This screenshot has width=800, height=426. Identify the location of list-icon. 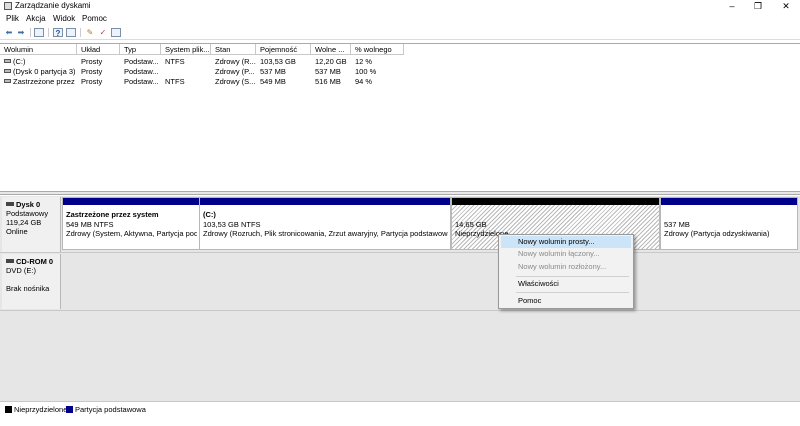
(116, 32).